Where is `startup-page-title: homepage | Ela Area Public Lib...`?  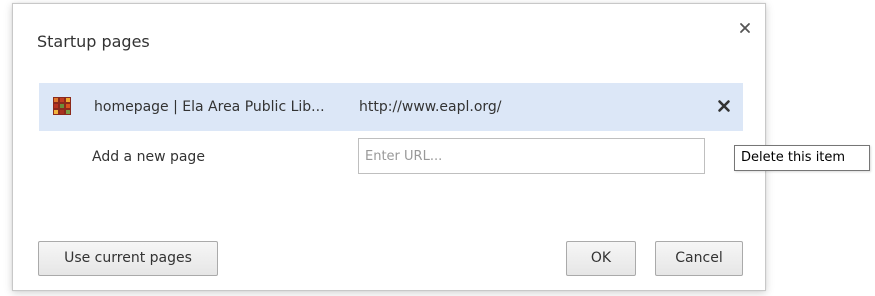
startup-page-title: homepage | Ela Area Public Lib... is located at coordinates (209, 107).